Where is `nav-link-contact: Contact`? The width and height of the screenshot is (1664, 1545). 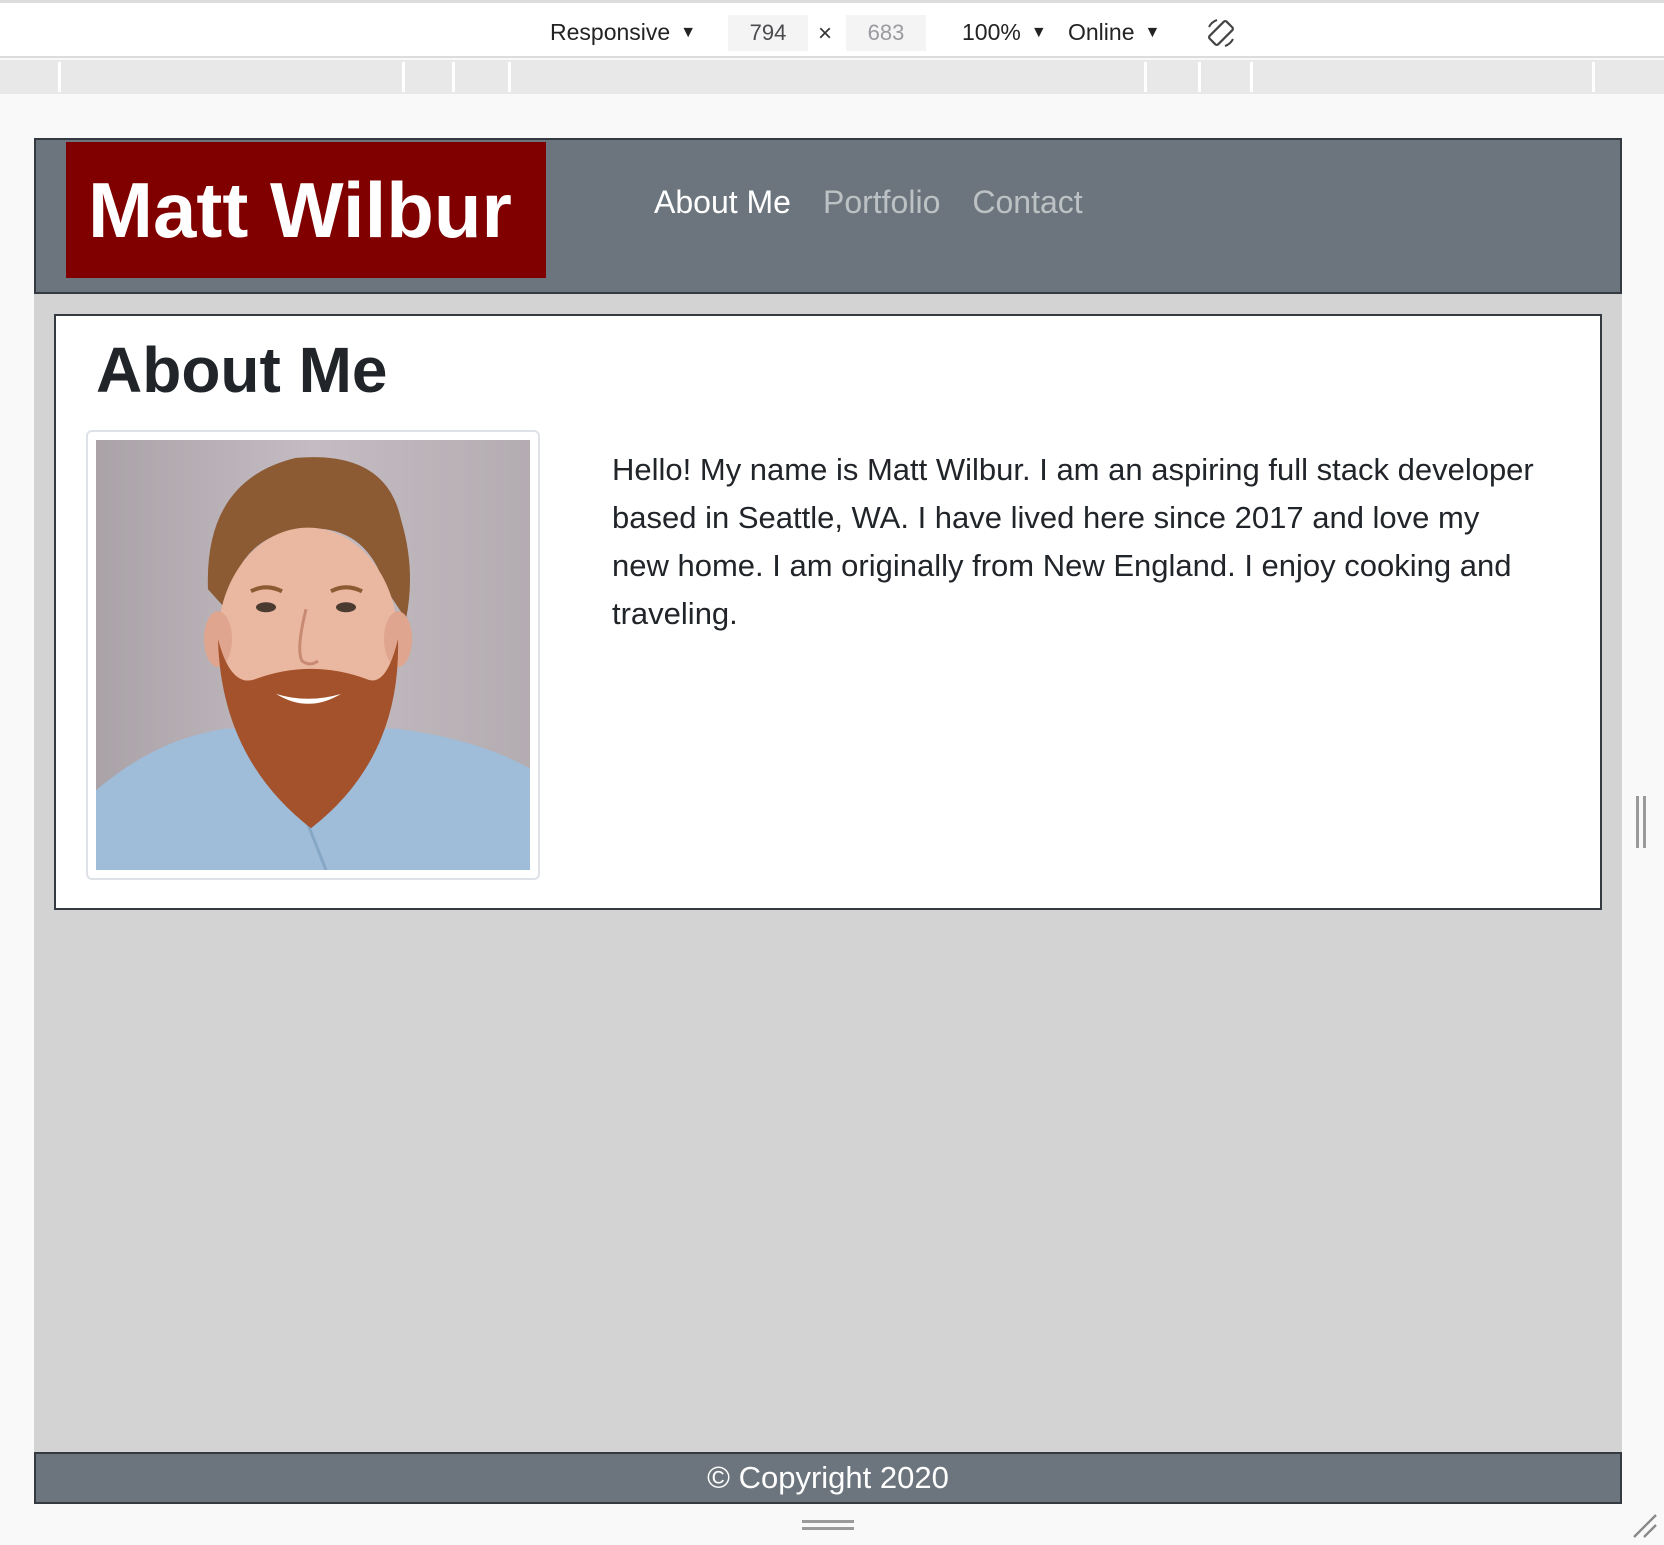
nav-link-contact: Contact is located at coordinates (1027, 202).